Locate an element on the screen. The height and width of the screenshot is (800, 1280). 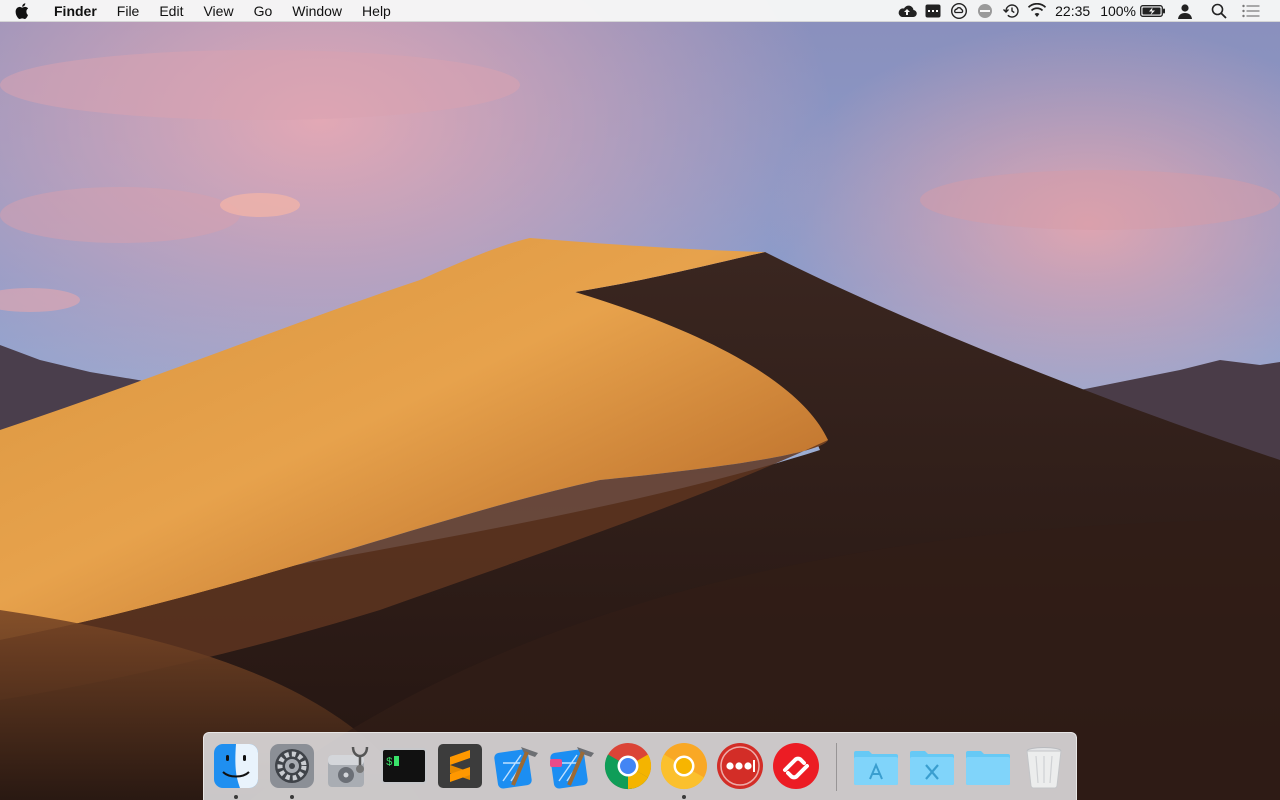
clock: 22:35 is located at coordinates (1072, 11).